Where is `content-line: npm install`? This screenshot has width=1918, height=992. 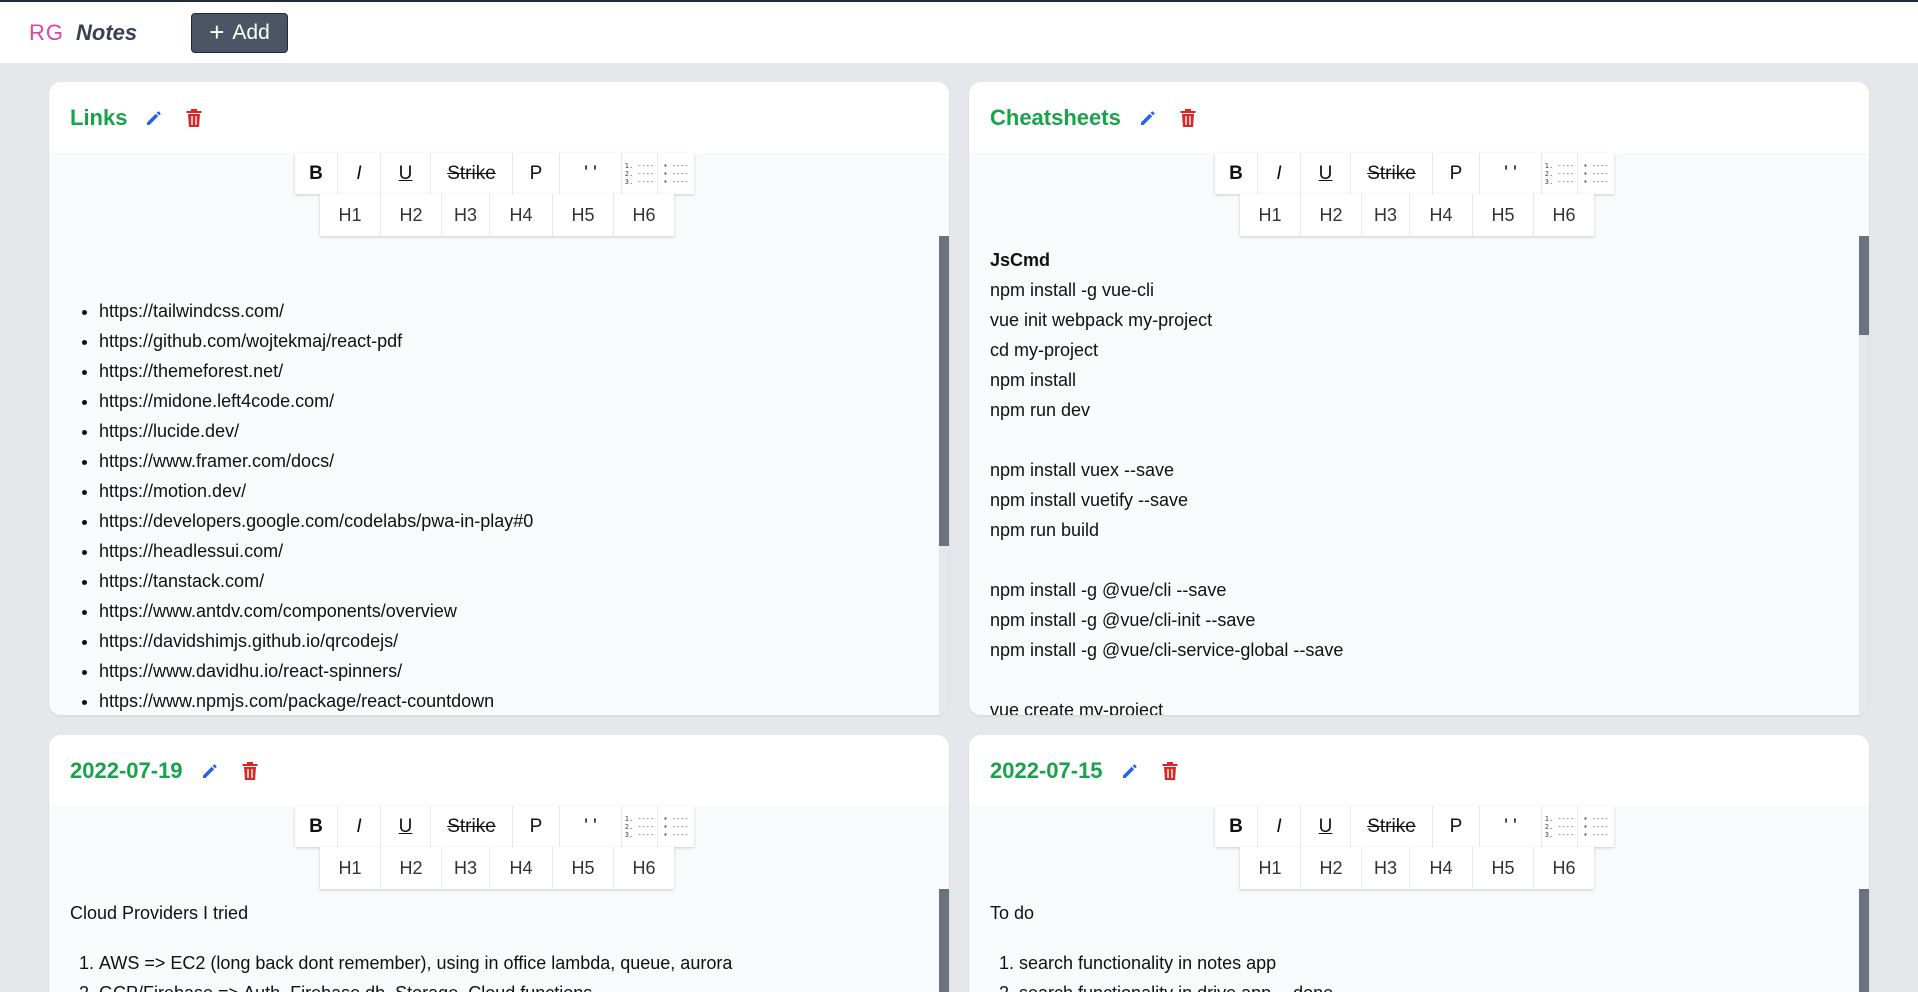
content-line: npm install is located at coordinates (1033, 380).